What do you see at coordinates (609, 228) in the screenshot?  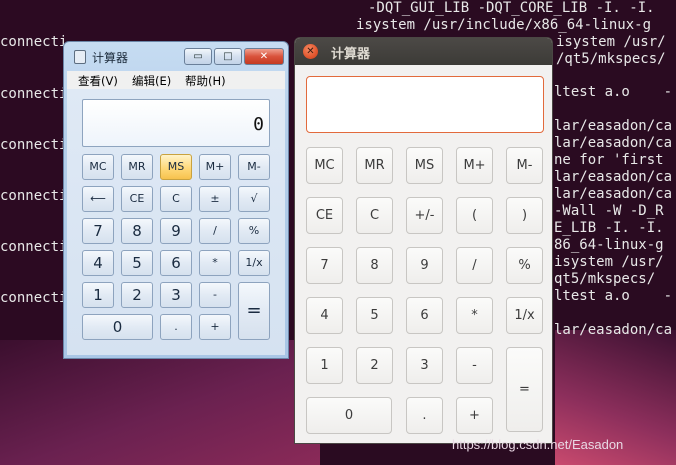 I see `terminal-line: E_LIB -I. -I.` at bounding box center [609, 228].